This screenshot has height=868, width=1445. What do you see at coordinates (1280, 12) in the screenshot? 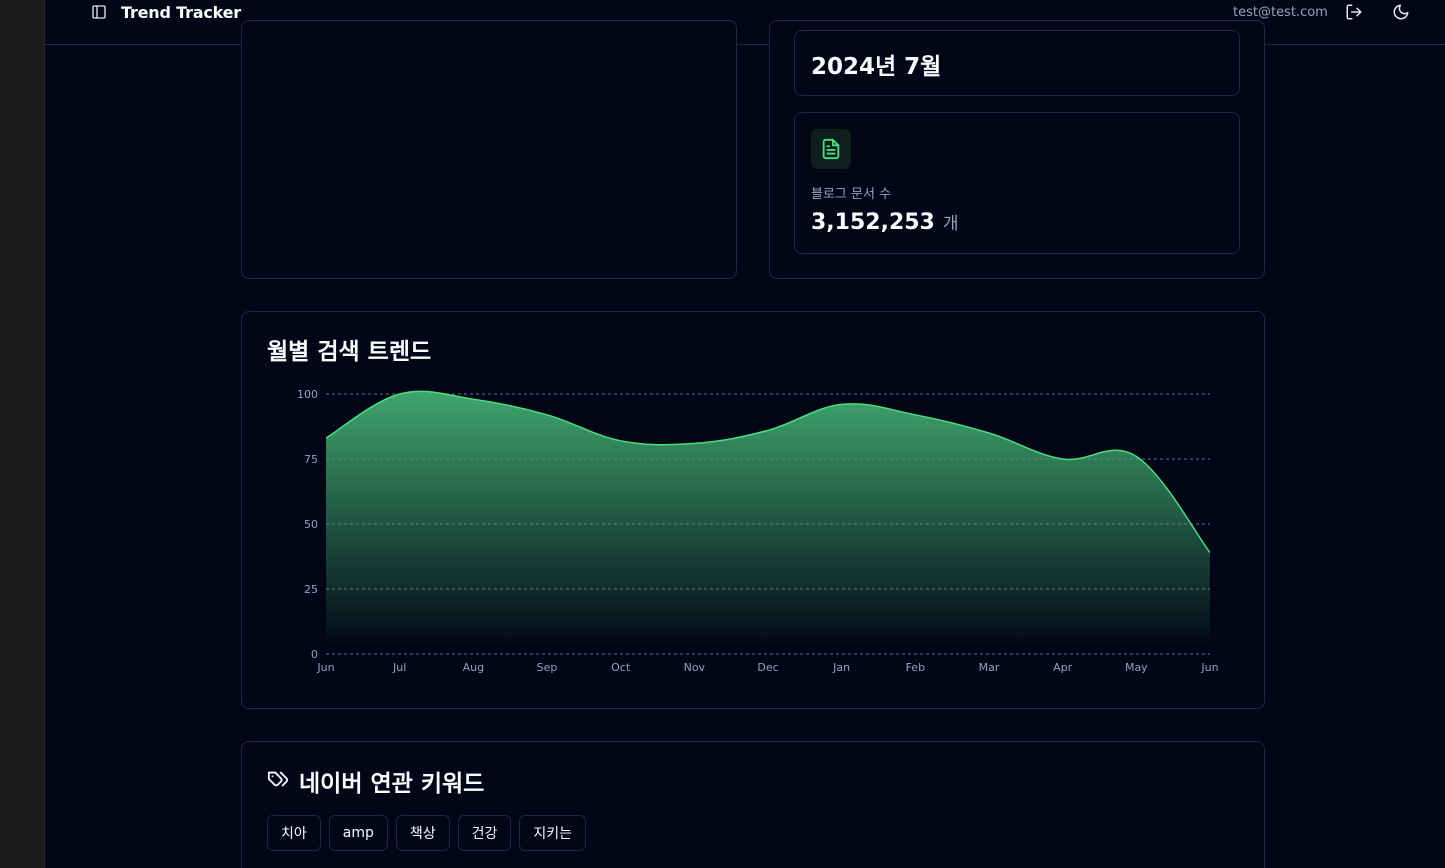
I see `user-email: test@test.com` at bounding box center [1280, 12].